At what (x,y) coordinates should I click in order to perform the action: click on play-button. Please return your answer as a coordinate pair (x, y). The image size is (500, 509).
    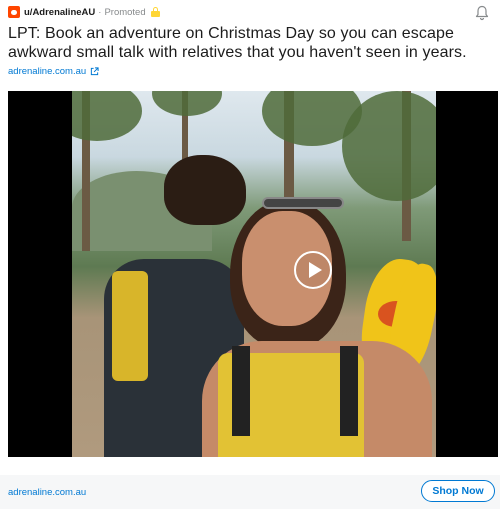
    Looking at the image, I should click on (313, 270).